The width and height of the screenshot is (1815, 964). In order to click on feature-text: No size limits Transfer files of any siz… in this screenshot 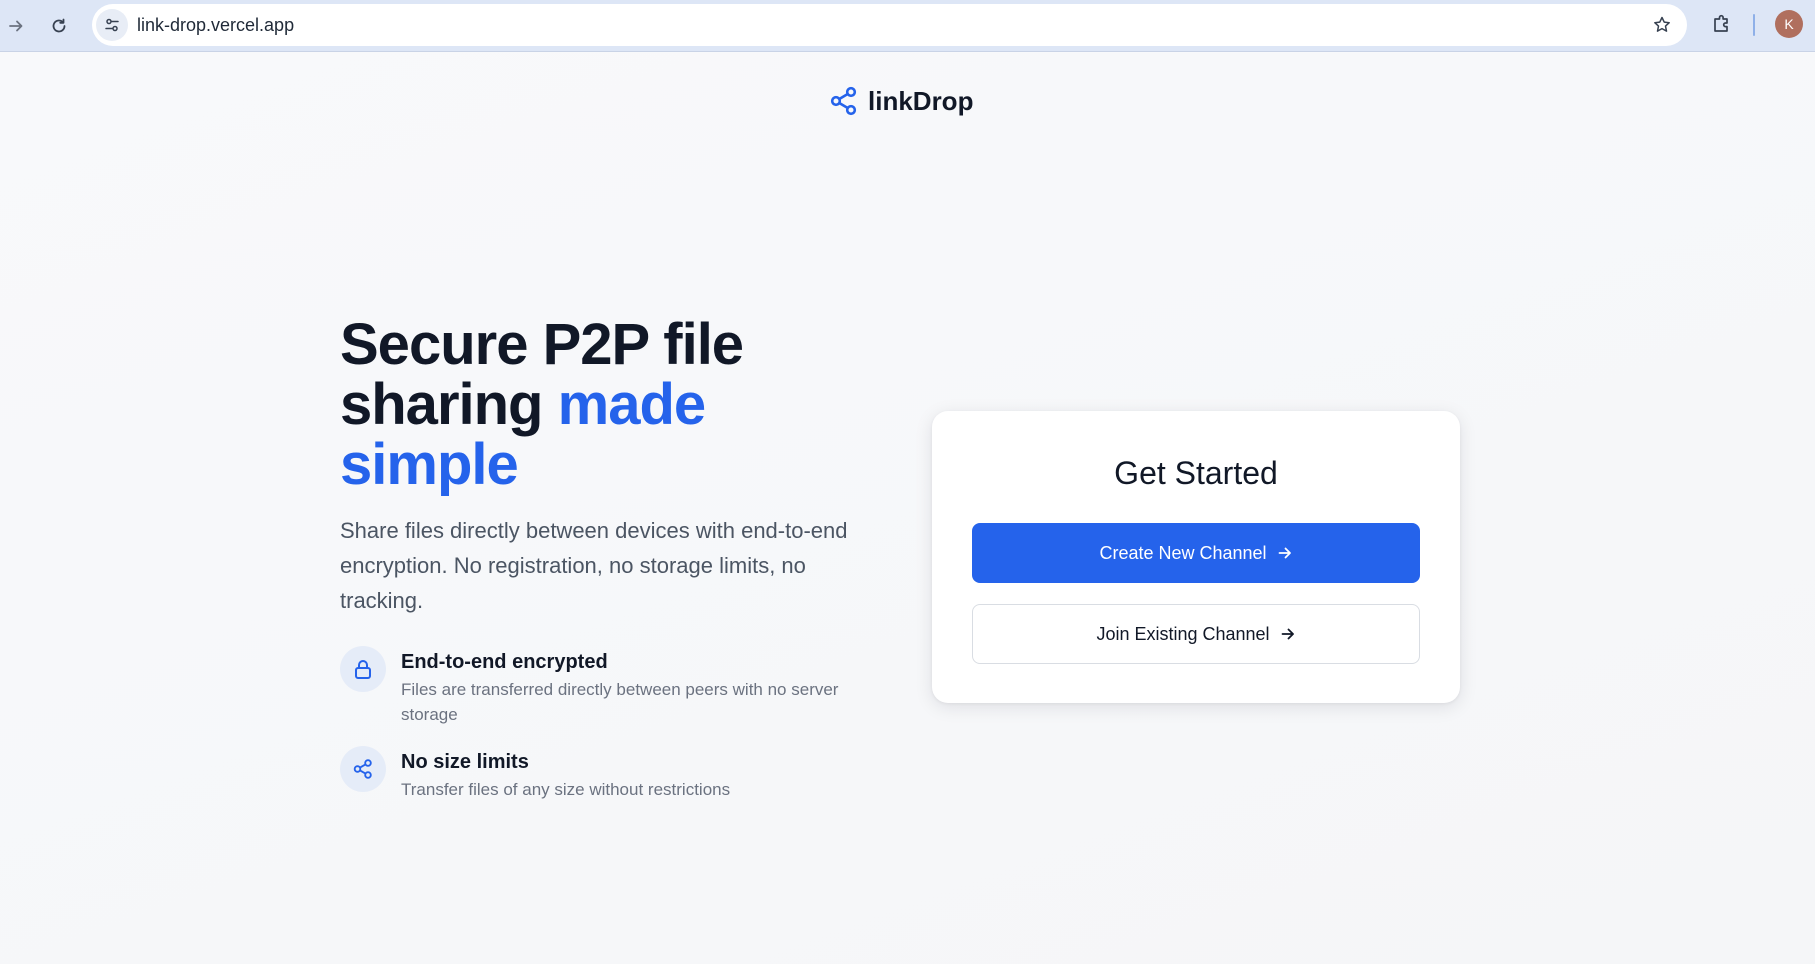, I will do `click(631, 774)`.